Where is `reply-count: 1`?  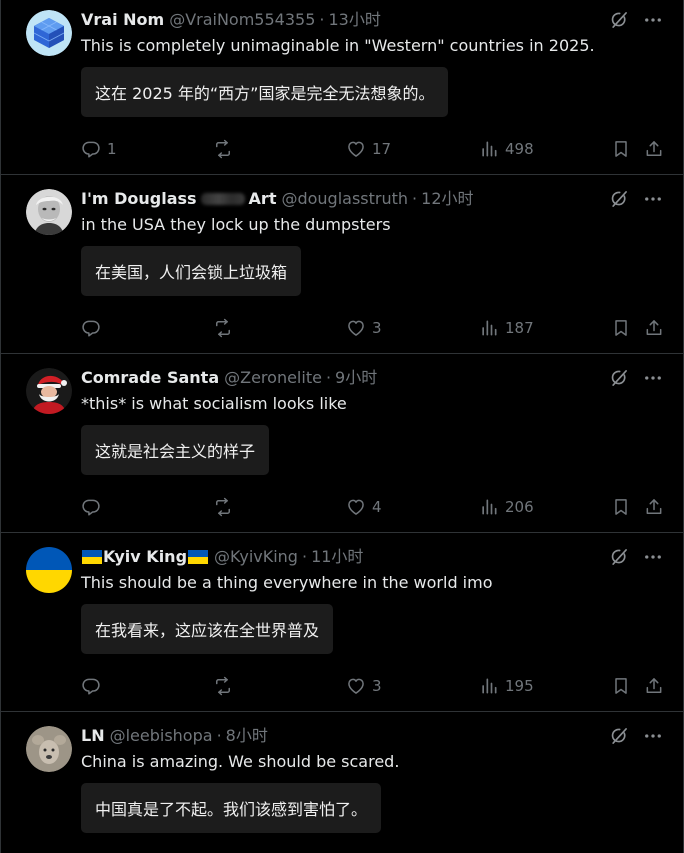
reply-count: 1 is located at coordinates (112, 149).